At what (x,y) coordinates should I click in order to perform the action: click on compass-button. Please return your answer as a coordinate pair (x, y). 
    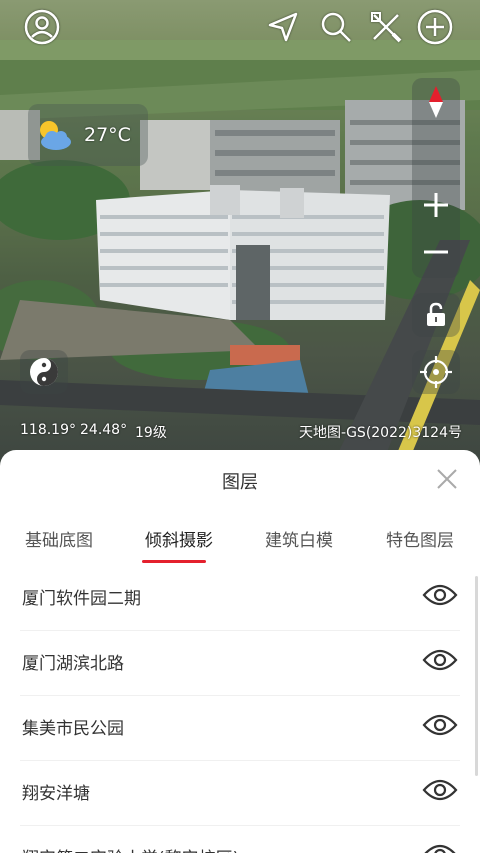
    Looking at the image, I should click on (436, 102).